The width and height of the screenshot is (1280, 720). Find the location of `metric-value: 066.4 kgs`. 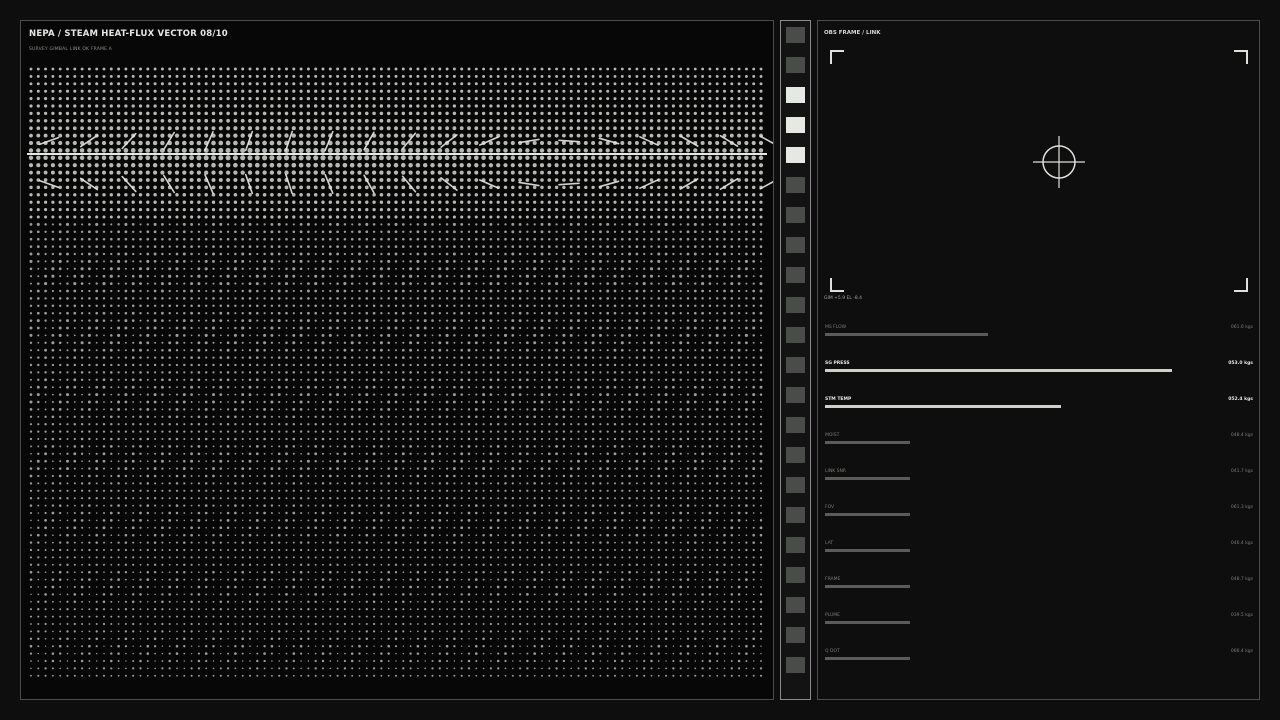

metric-value: 066.4 kgs is located at coordinates (1241, 651).